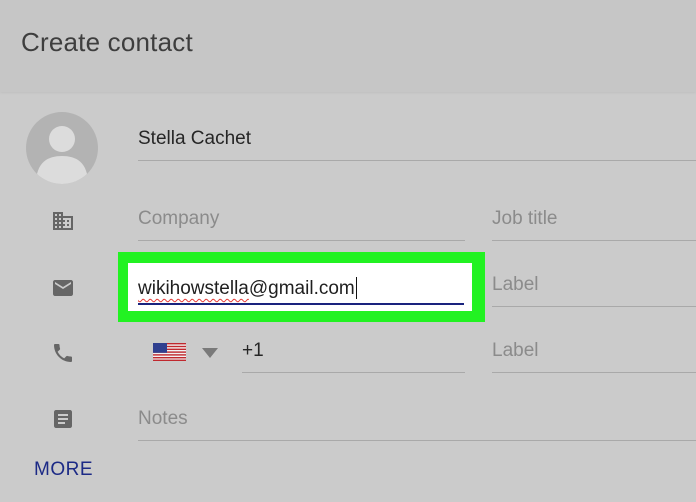 This screenshot has width=696, height=502. Describe the element at coordinates (63, 288) in the screenshot. I see `envelope-icon` at that location.